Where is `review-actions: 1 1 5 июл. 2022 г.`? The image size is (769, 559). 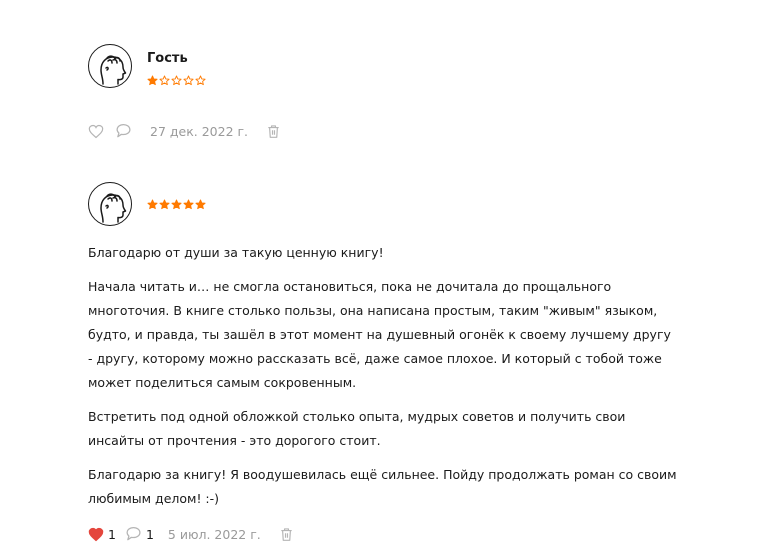
review-actions: 1 1 5 июл. 2022 г. is located at coordinates (190, 534).